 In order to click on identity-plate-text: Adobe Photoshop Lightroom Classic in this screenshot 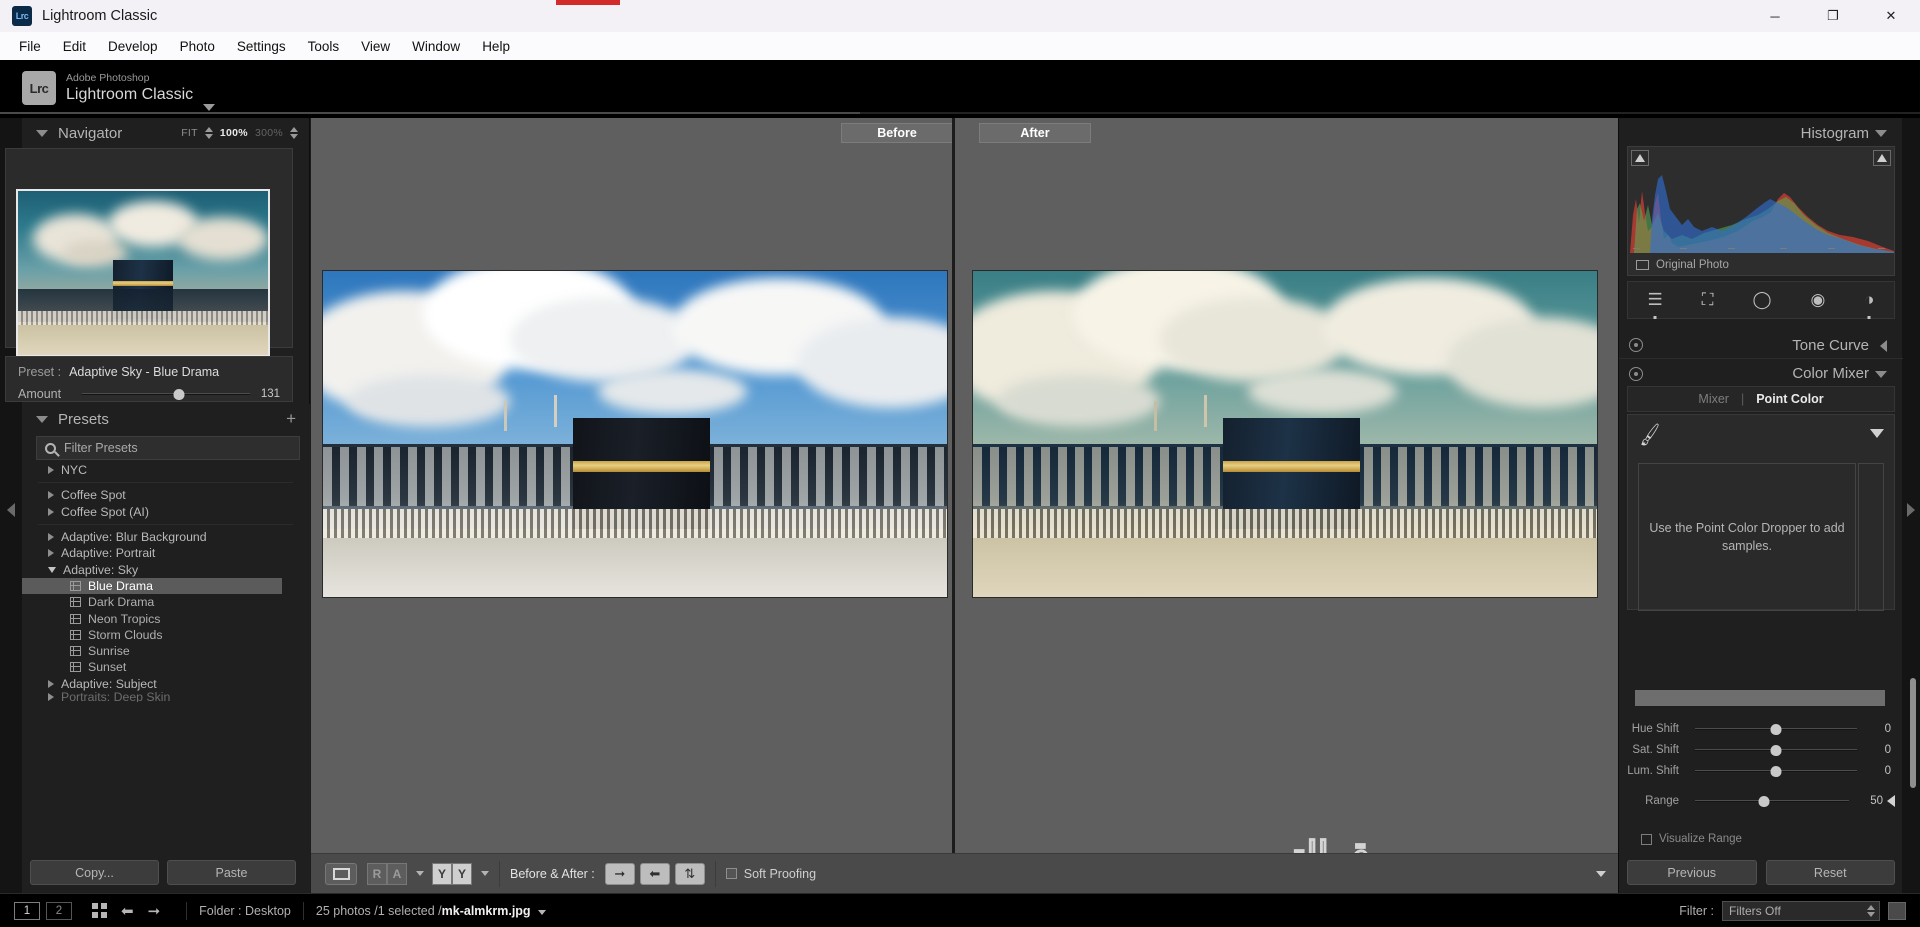, I will do `click(129, 88)`.